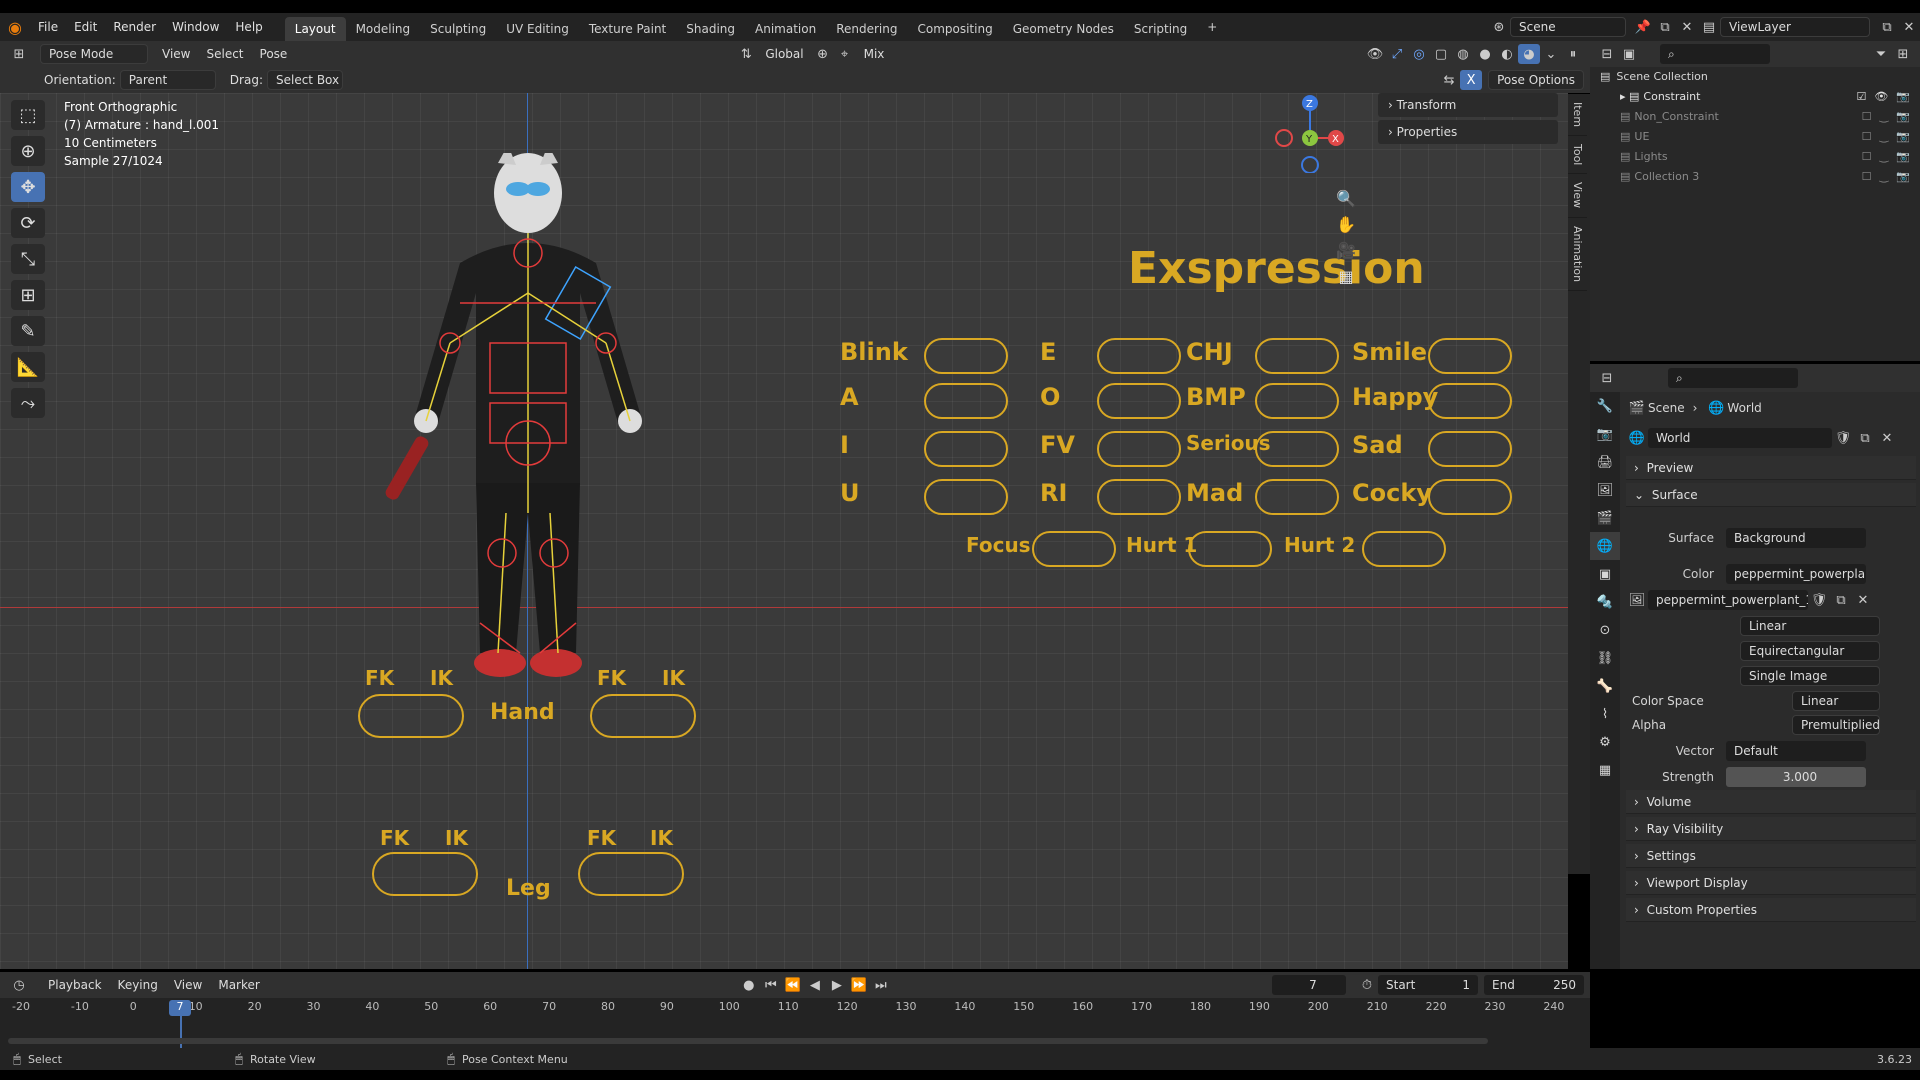  What do you see at coordinates (966, 401) in the screenshot?
I see `expression-slider-a` at bounding box center [966, 401].